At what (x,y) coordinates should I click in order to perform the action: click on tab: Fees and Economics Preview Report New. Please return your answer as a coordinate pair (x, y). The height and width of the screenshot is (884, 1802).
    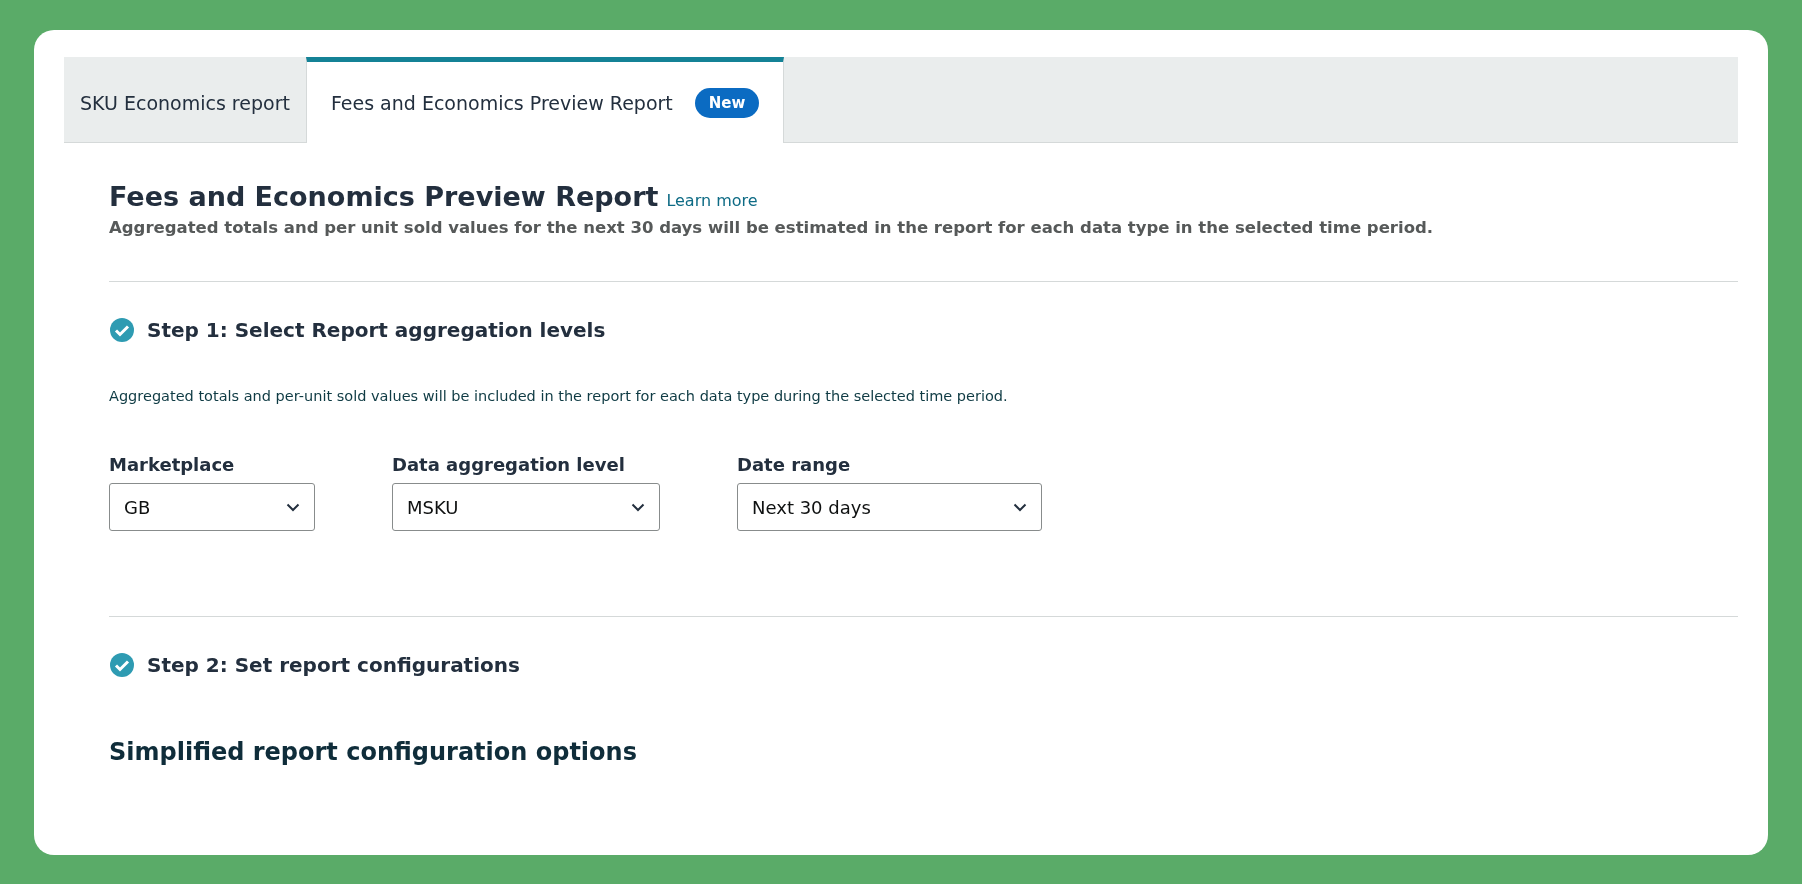
    Looking at the image, I should click on (545, 100).